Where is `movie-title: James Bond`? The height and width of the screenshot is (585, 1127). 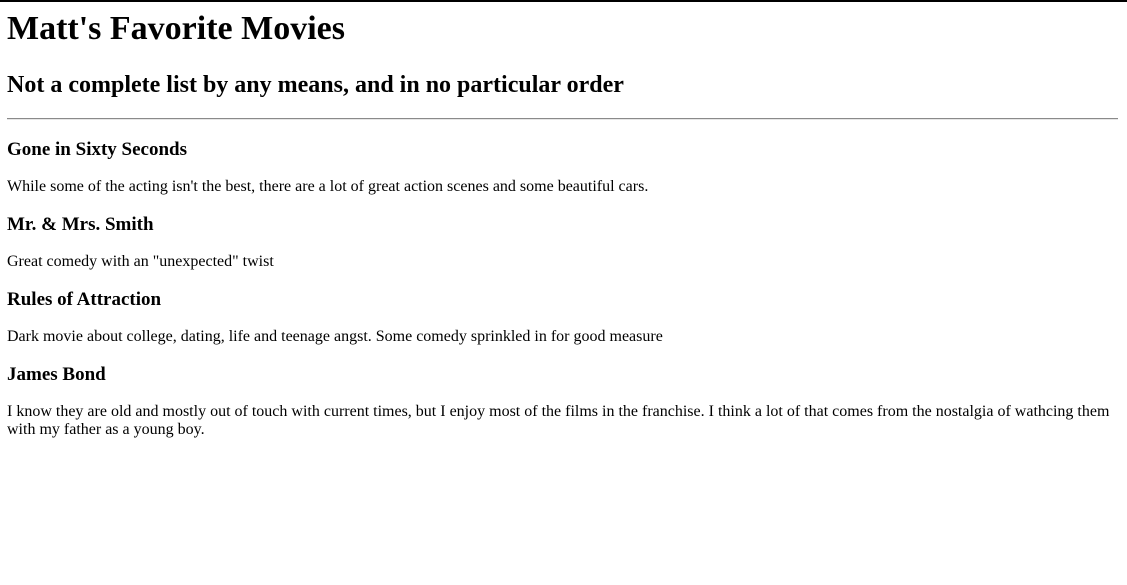 movie-title: James Bond is located at coordinates (56, 374).